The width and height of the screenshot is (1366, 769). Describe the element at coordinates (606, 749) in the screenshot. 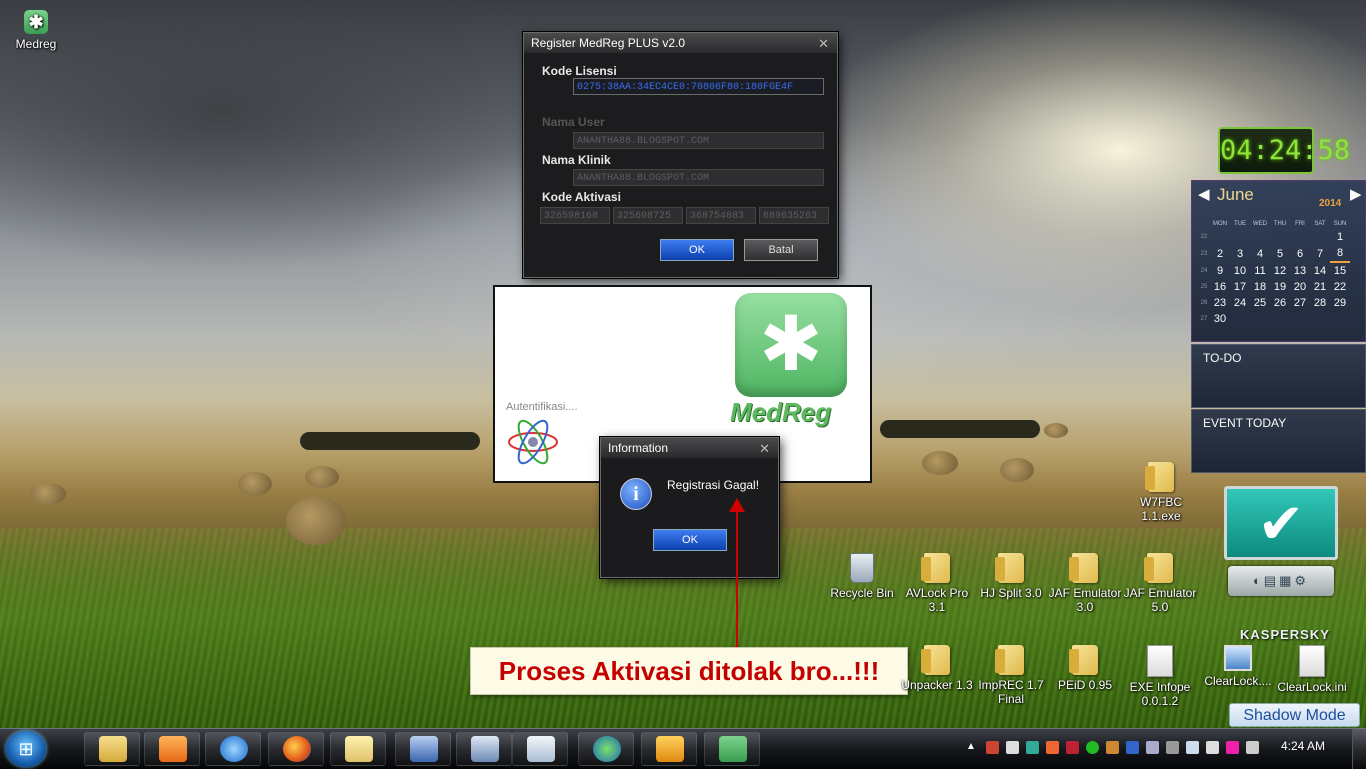

I see `taskbar-globe` at that location.